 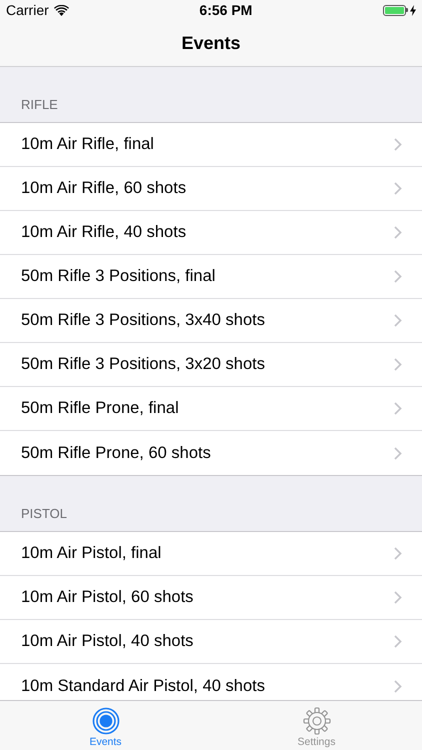 What do you see at coordinates (103, 233) in the screenshot?
I see `event-label: 10m Air Rifle, 40 shots` at bounding box center [103, 233].